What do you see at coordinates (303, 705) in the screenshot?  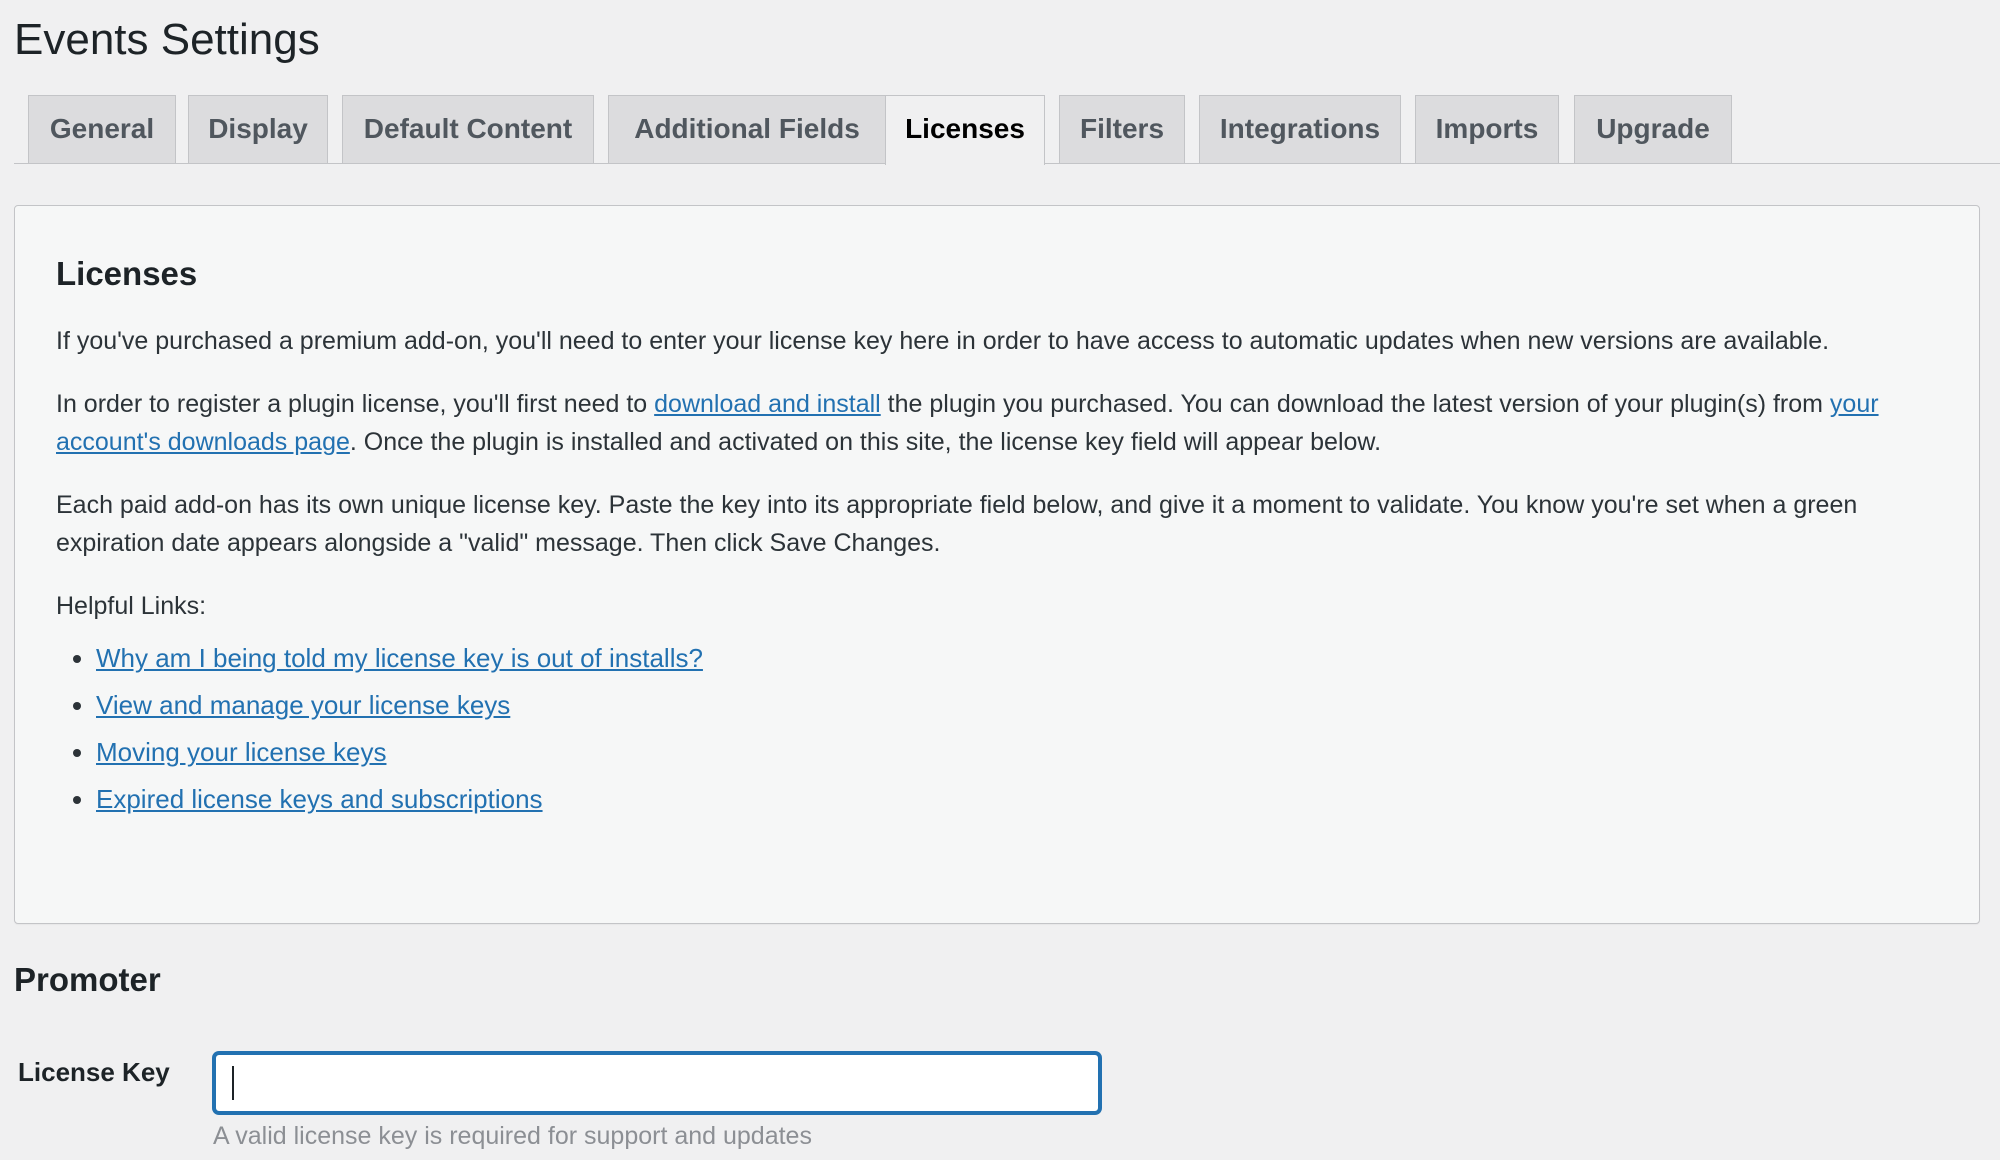 I see `manage-license-keys-link: View and manage your license keys` at bounding box center [303, 705].